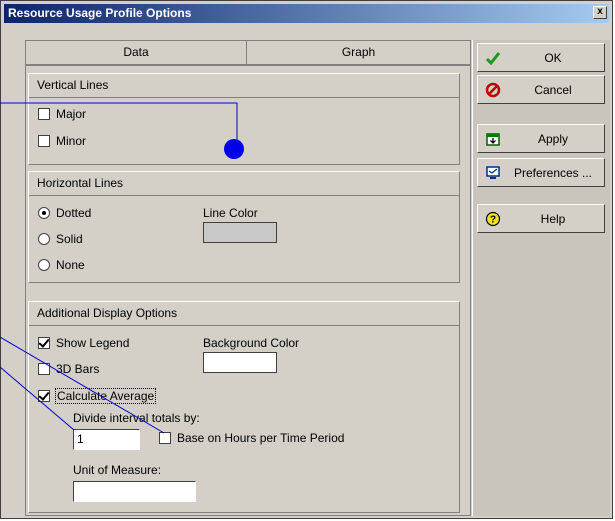 This screenshot has height=521, width=615. Describe the element at coordinates (493, 59) in the screenshot. I see `checkmark-icon` at that location.